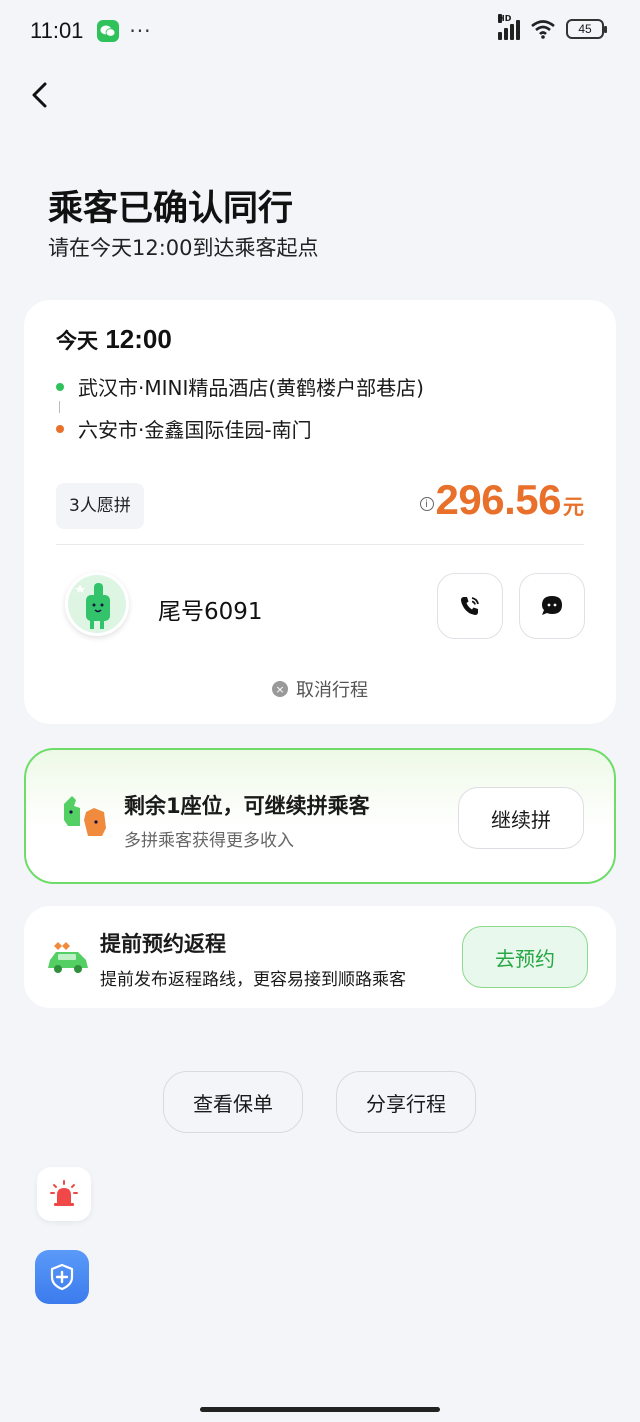  Describe the element at coordinates (163, 944) in the screenshot. I see `return-trip-title: 提前预约返程` at that location.